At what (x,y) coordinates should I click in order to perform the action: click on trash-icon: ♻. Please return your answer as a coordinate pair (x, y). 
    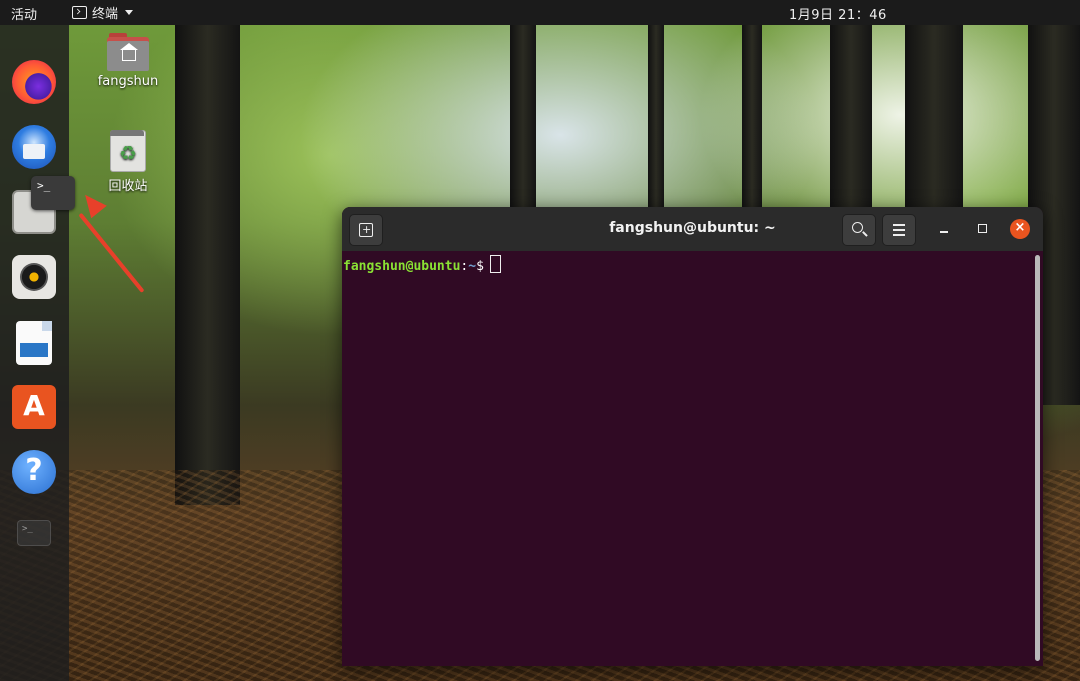
    Looking at the image, I should click on (128, 151).